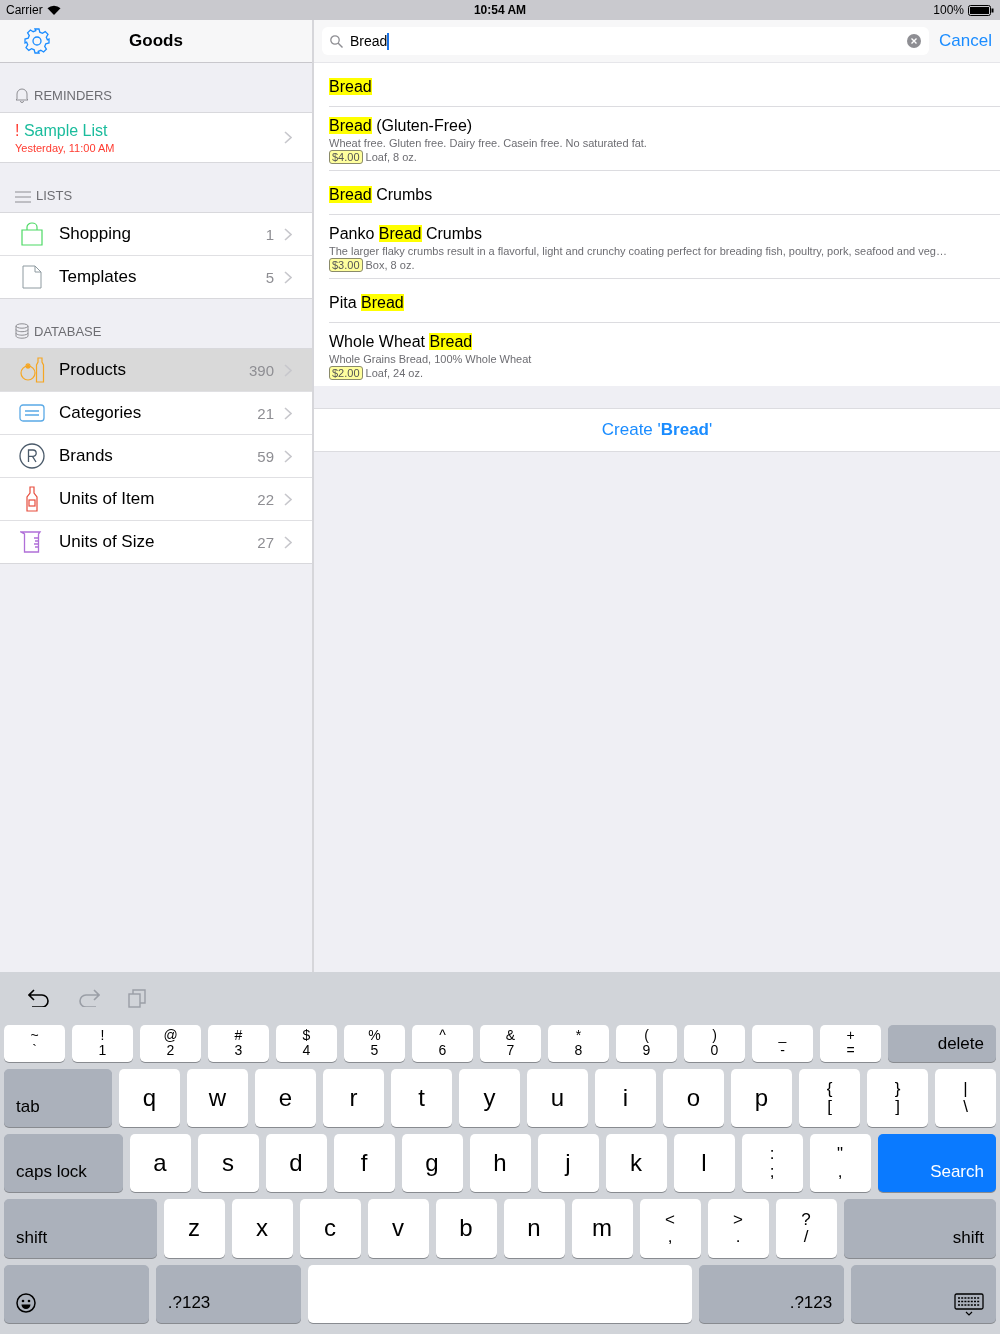 The width and height of the screenshot is (1000, 1334). Describe the element at coordinates (664, 354) in the screenshot. I see `result-row: Whole Wheat Bread Whole Grains Bread, 100% Whole Wheat $2.00 Loaf, 24 oz.` at that location.